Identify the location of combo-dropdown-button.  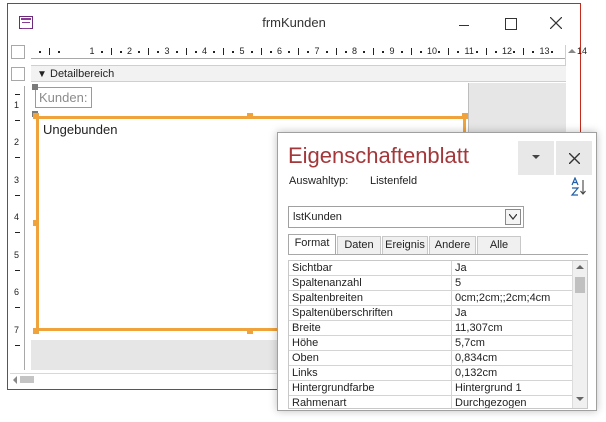
(513, 217).